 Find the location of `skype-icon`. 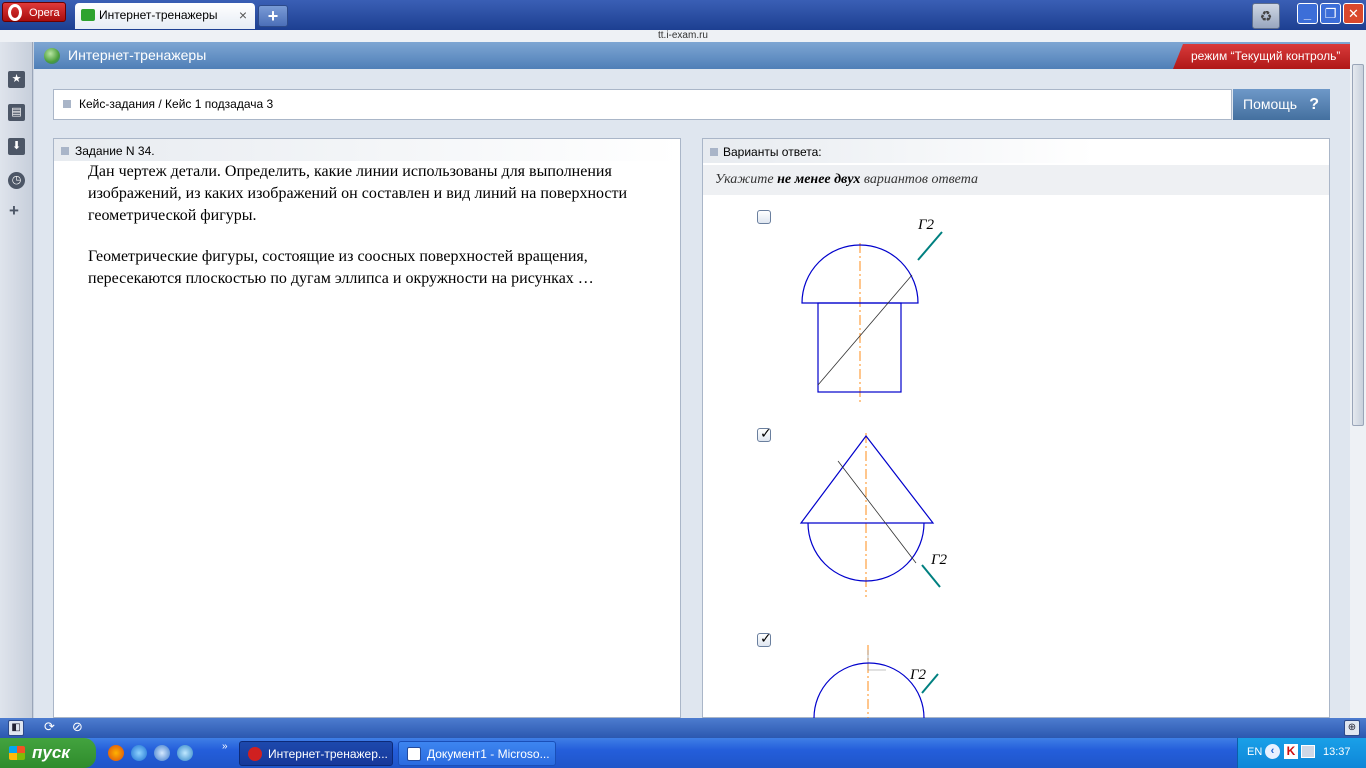

skype-icon is located at coordinates (185, 753).